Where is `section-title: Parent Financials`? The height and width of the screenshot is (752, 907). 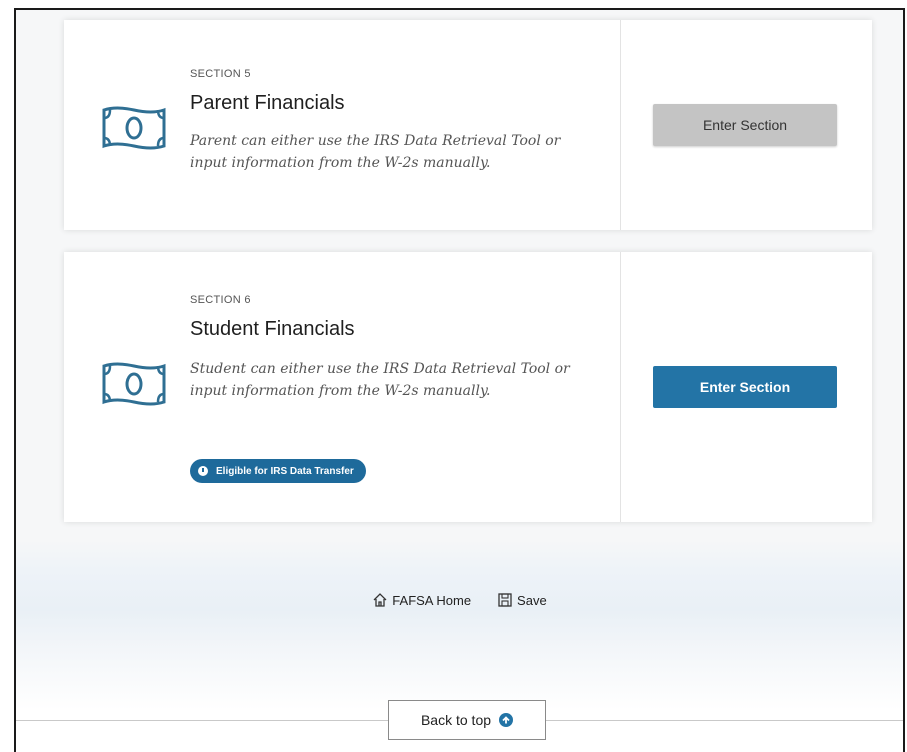 section-title: Parent Financials is located at coordinates (267, 103).